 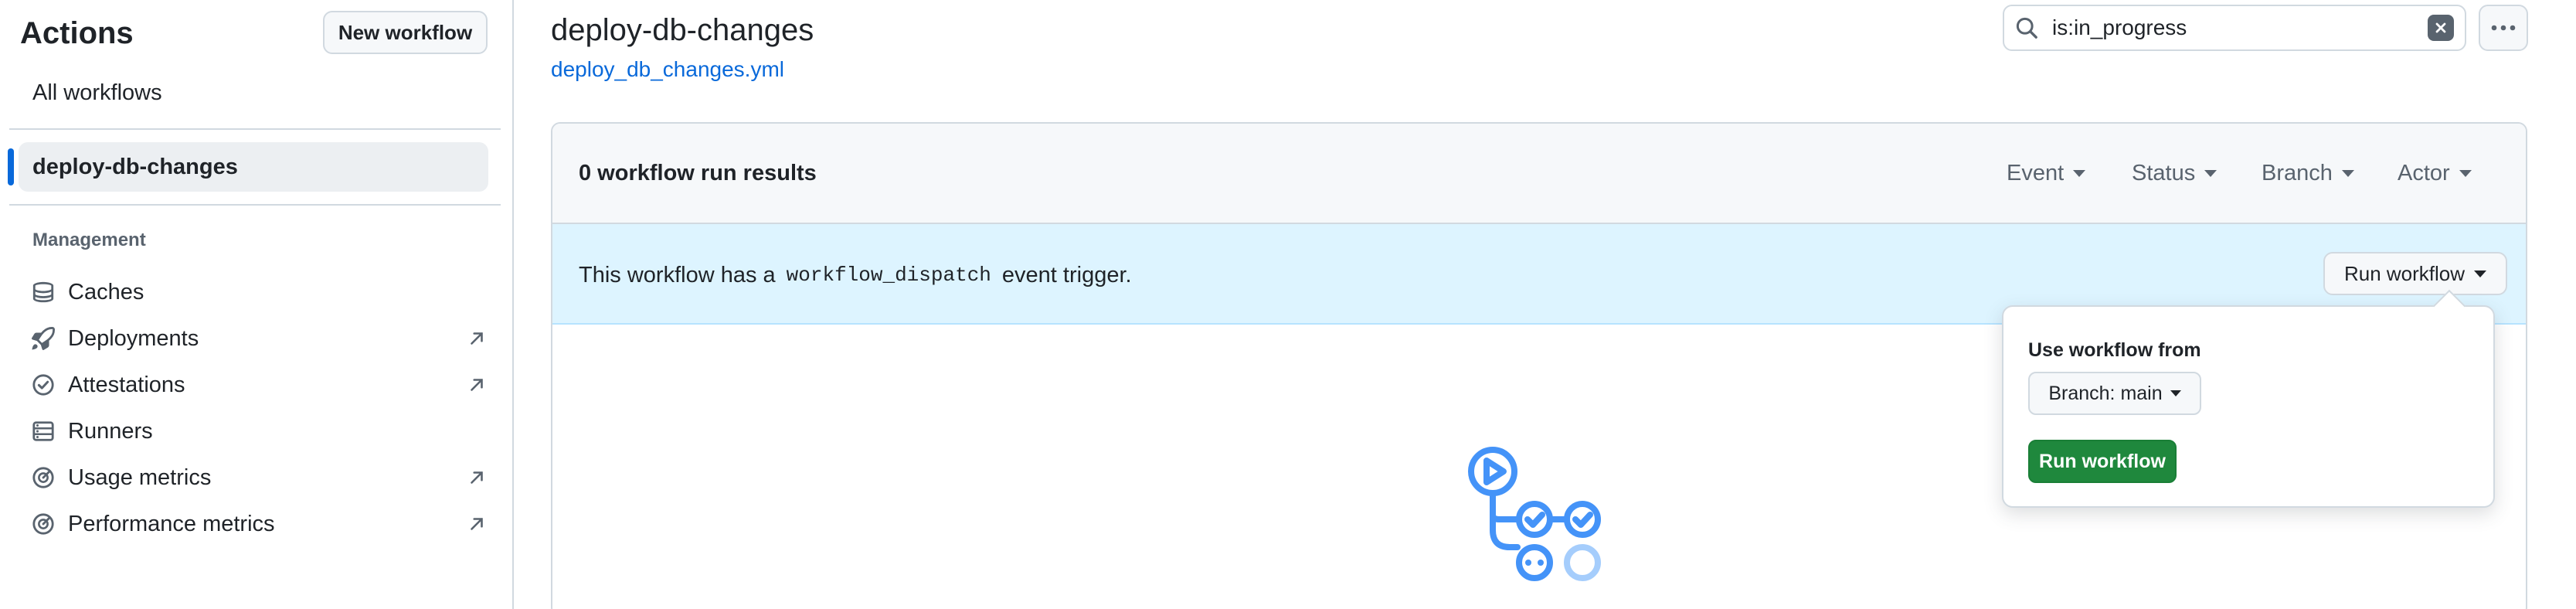 I want to click on more-options-button, so click(x=2503, y=28).